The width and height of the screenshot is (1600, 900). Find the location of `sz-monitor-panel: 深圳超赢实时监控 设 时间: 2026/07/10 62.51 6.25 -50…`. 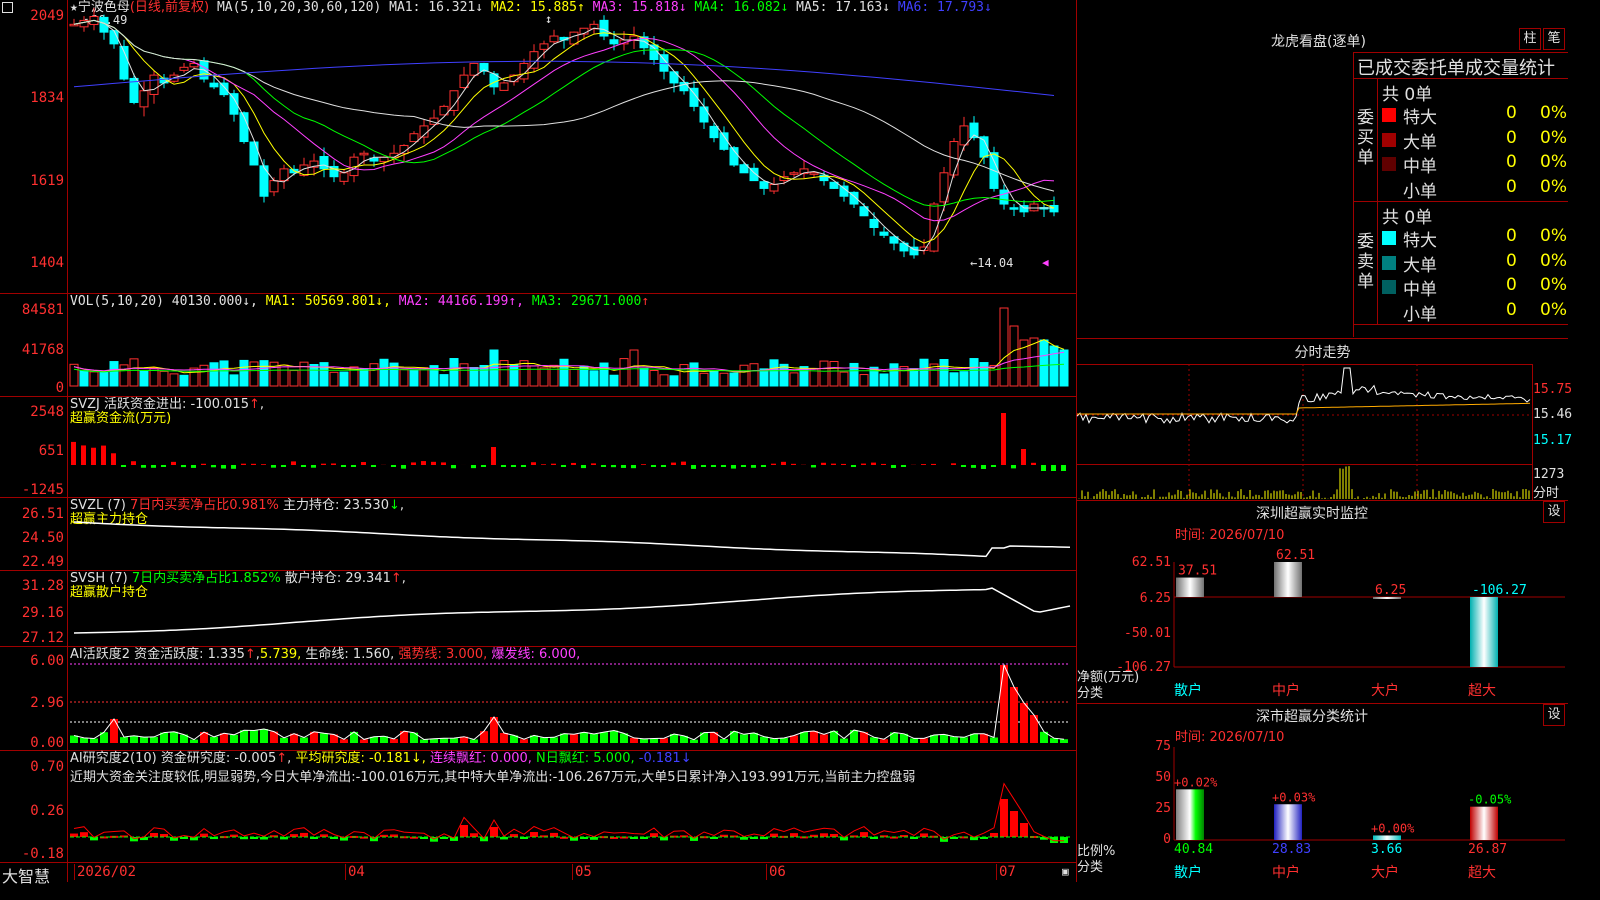

sz-monitor-panel: 深圳超赢实时监控 设 时间: 2026/07/10 62.51 6.25 -50… is located at coordinates (1322, 601).